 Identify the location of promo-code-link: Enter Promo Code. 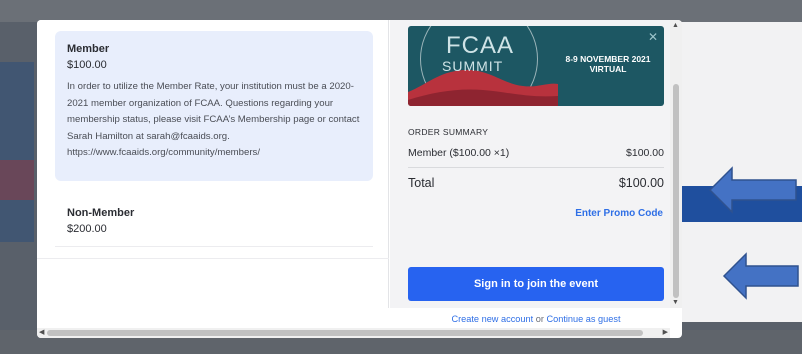
(619, 213).